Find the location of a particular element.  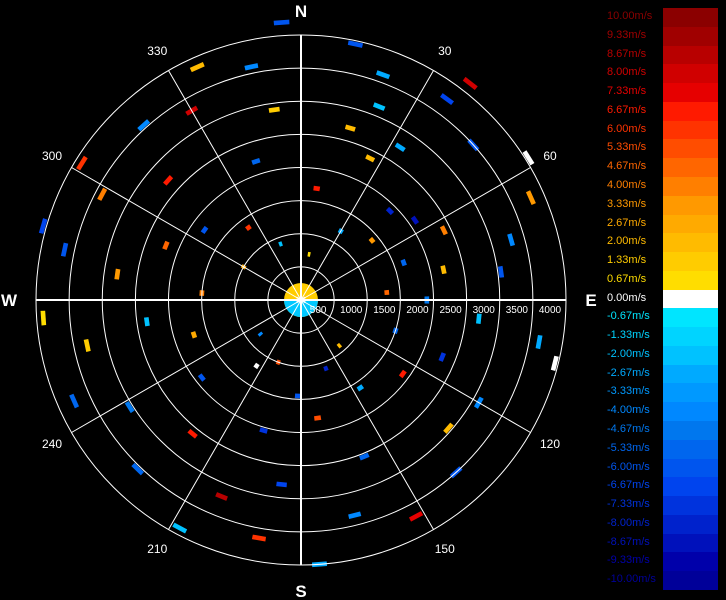

legend-label: -3.33m/s is located at coordinates (628, 391).